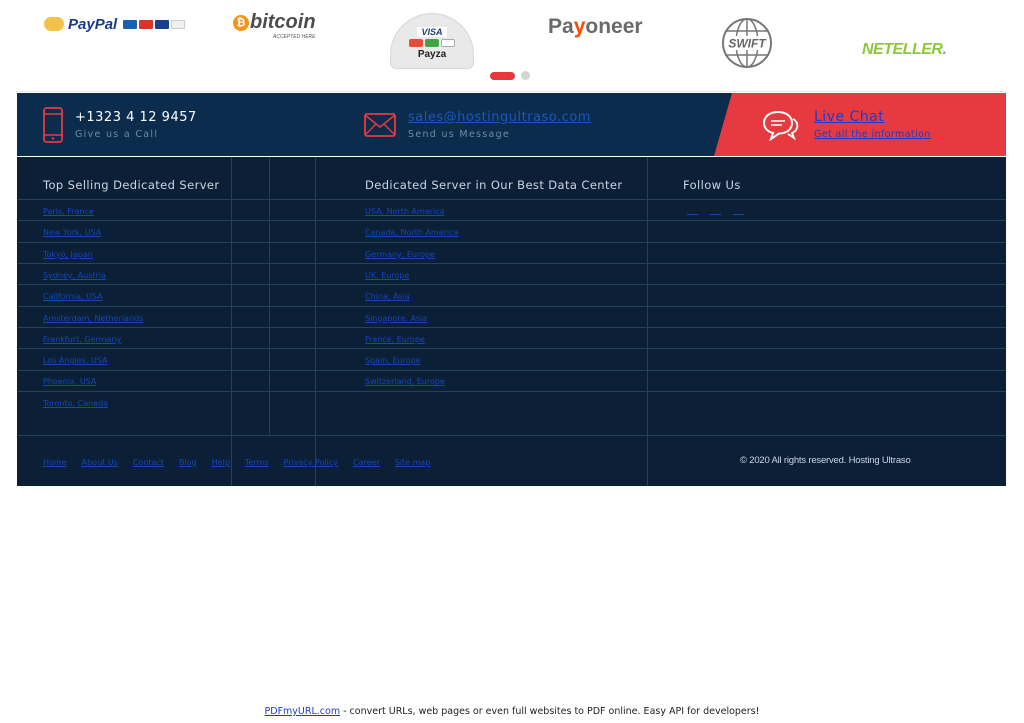  Describe the element at coordinates (303, 711) in the screenshot. I see `pdfmyurl-link: PDFmyURL.com` at that location.